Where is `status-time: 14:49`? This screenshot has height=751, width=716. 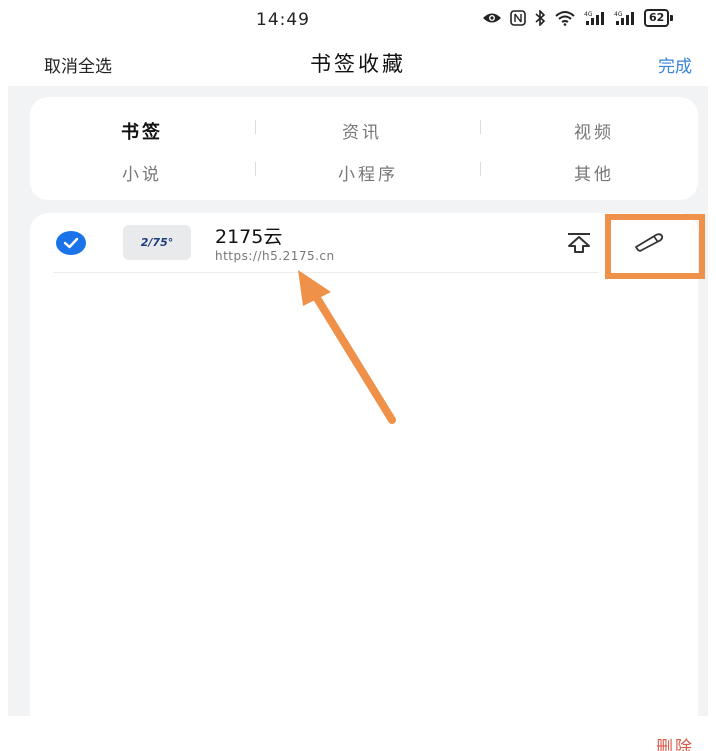 status-time: 14:49 is located at coordinates (283, 20).